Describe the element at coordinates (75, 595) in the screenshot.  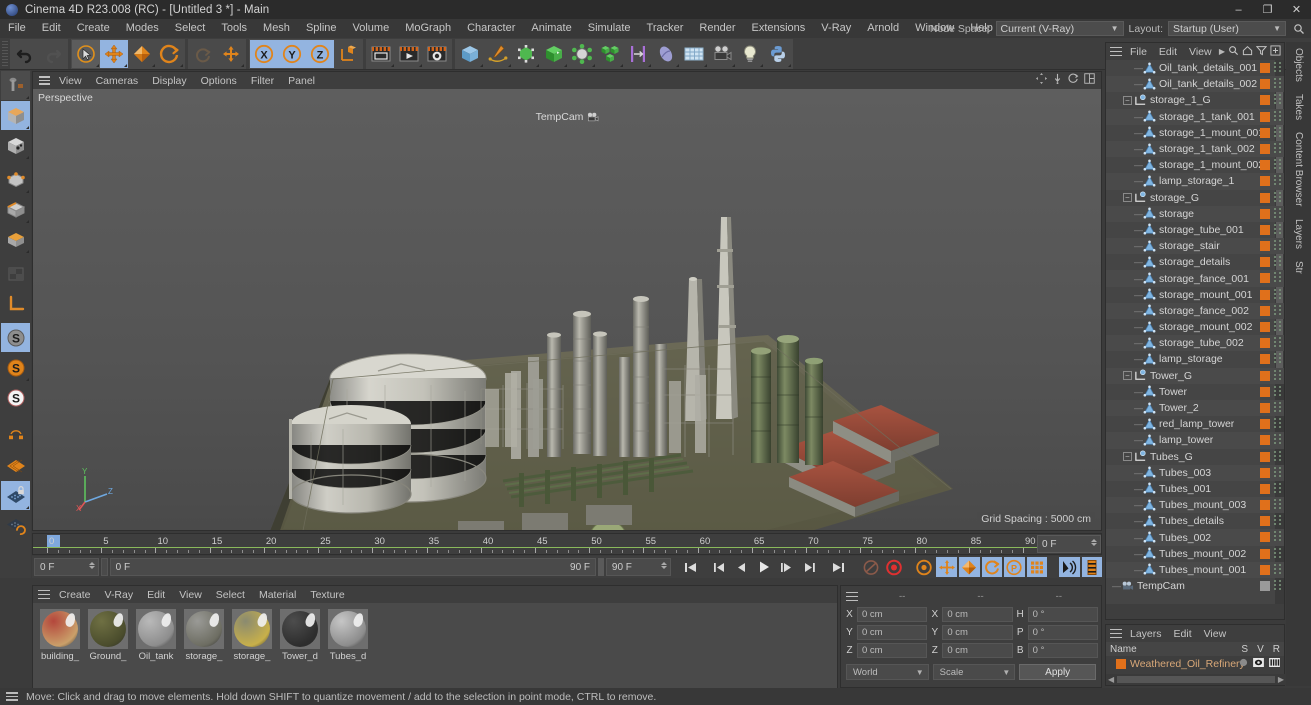
I see `material-menu-create: Create` at that location.